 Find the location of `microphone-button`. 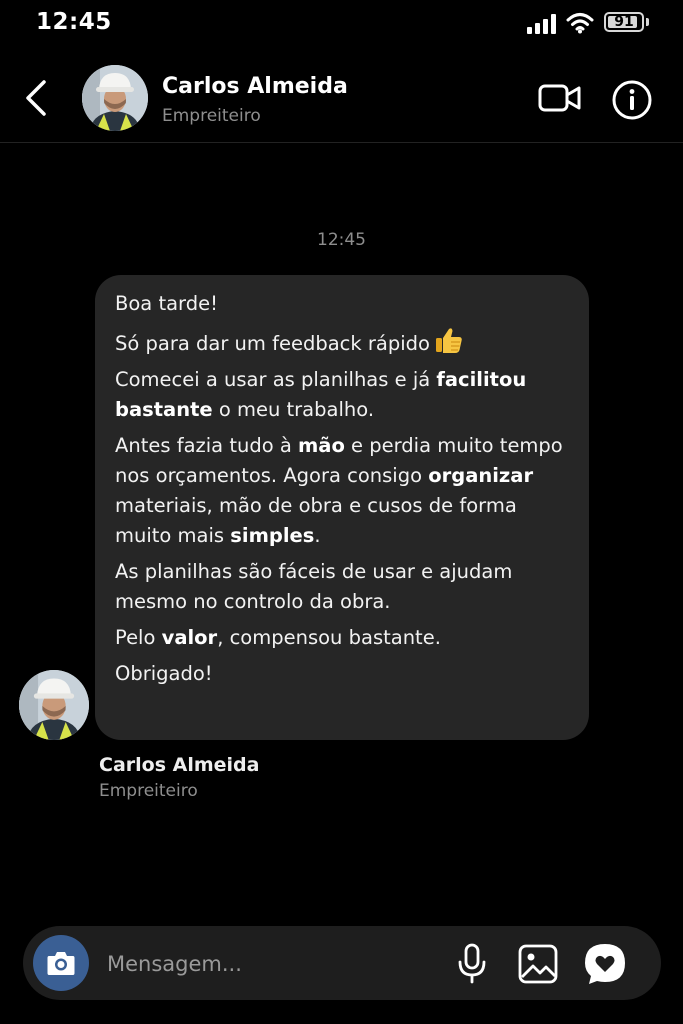

microphone-button is located at coordinates (472, 964).